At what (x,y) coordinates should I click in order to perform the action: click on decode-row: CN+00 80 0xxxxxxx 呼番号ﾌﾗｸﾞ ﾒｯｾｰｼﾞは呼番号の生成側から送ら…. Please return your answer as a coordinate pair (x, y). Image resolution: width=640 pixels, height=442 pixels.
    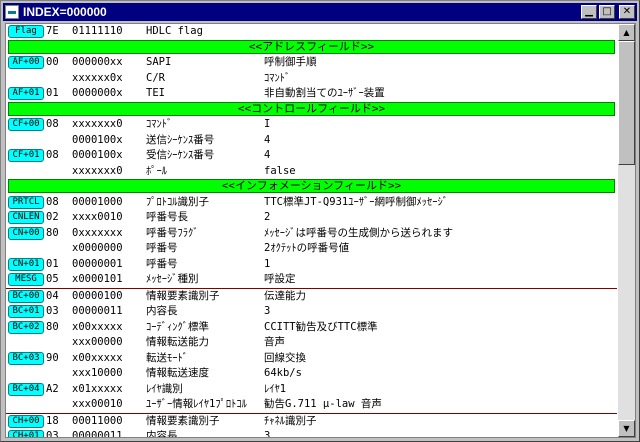
    Looking at the image, I should click on (311, 234).